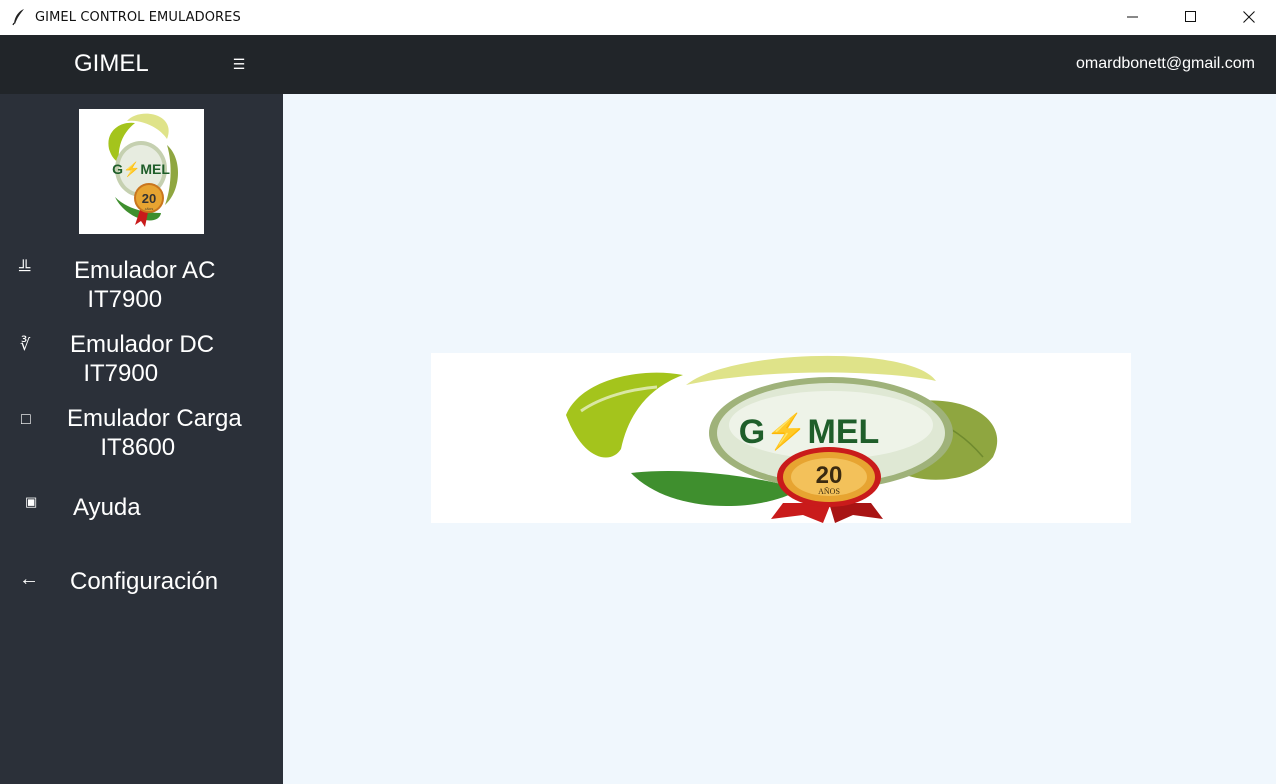 This screenshot has height=784, width=1276. Describe the element at coordinates (154, 433) in the screenshot. I see `sidebar-item-label: Emulador Carga IT8600` at that location.